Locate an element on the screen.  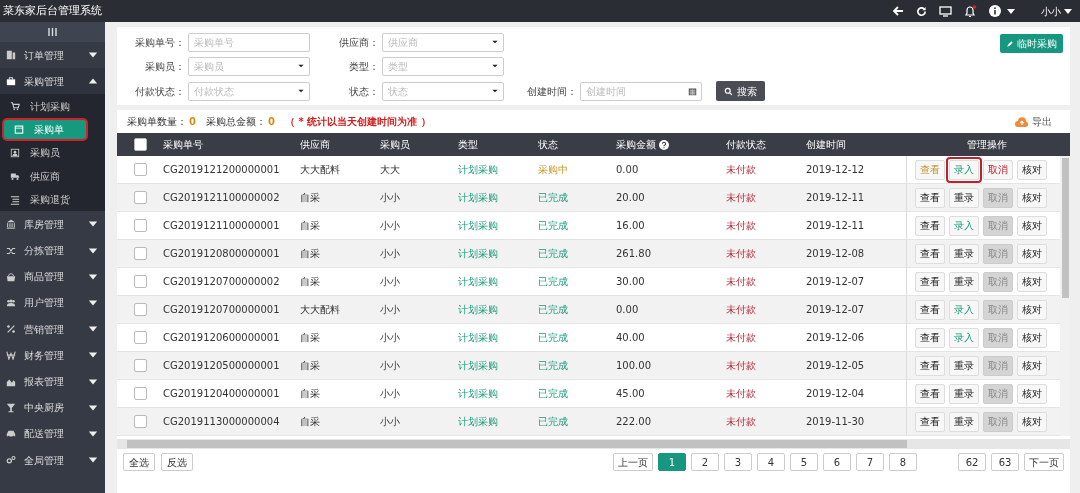
sidebar-subitem: 计划采购 is located at coordinates (52, 106).